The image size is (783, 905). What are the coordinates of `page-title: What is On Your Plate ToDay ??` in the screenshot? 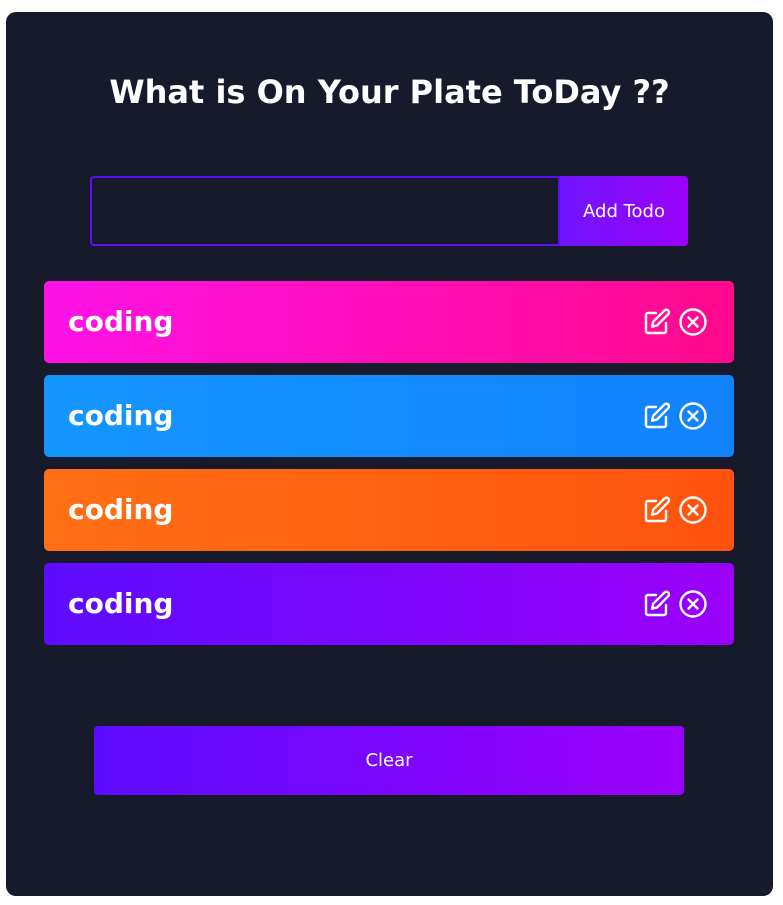 It's located at (389, 92).